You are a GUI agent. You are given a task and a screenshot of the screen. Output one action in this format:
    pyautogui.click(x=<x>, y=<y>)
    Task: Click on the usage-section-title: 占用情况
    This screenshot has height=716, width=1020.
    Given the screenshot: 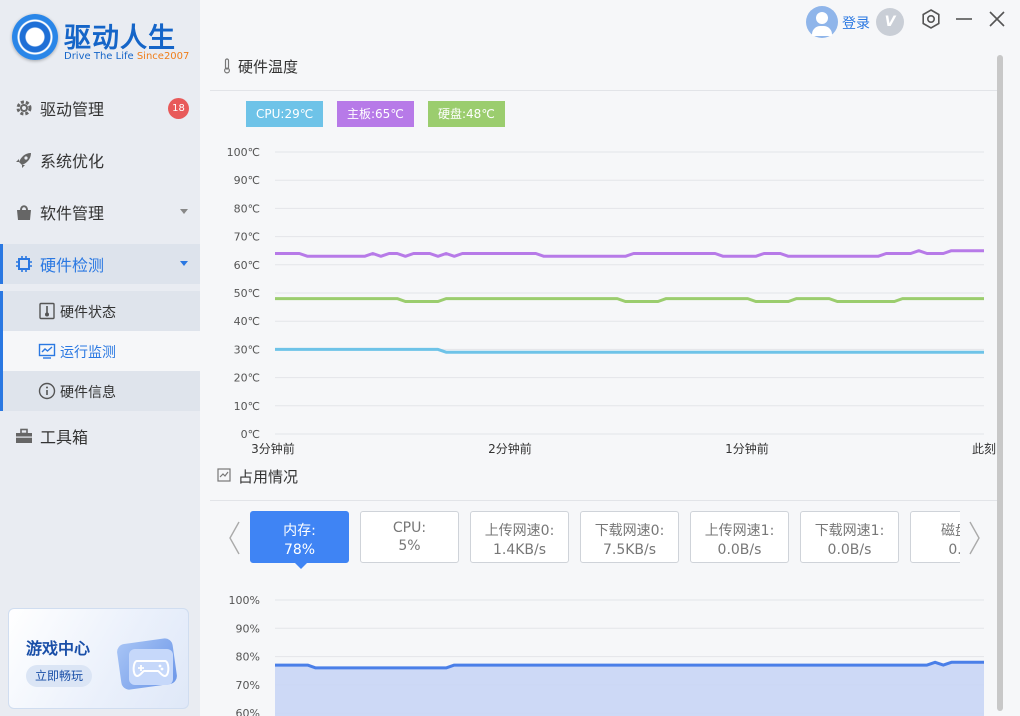 What is the action you would take?
    pyautogui.click(x=268, y=477)
    